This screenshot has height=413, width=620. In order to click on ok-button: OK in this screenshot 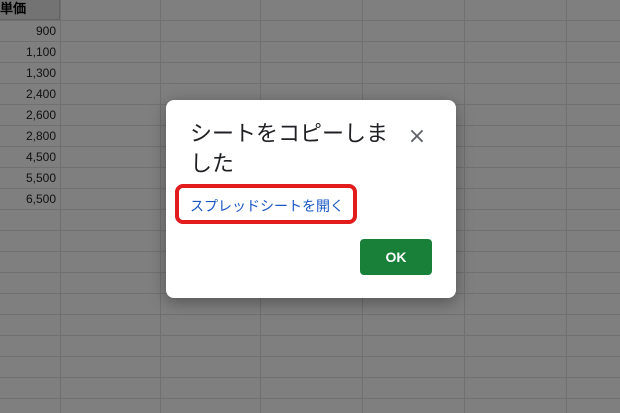, I will do `click(396, 257)`.